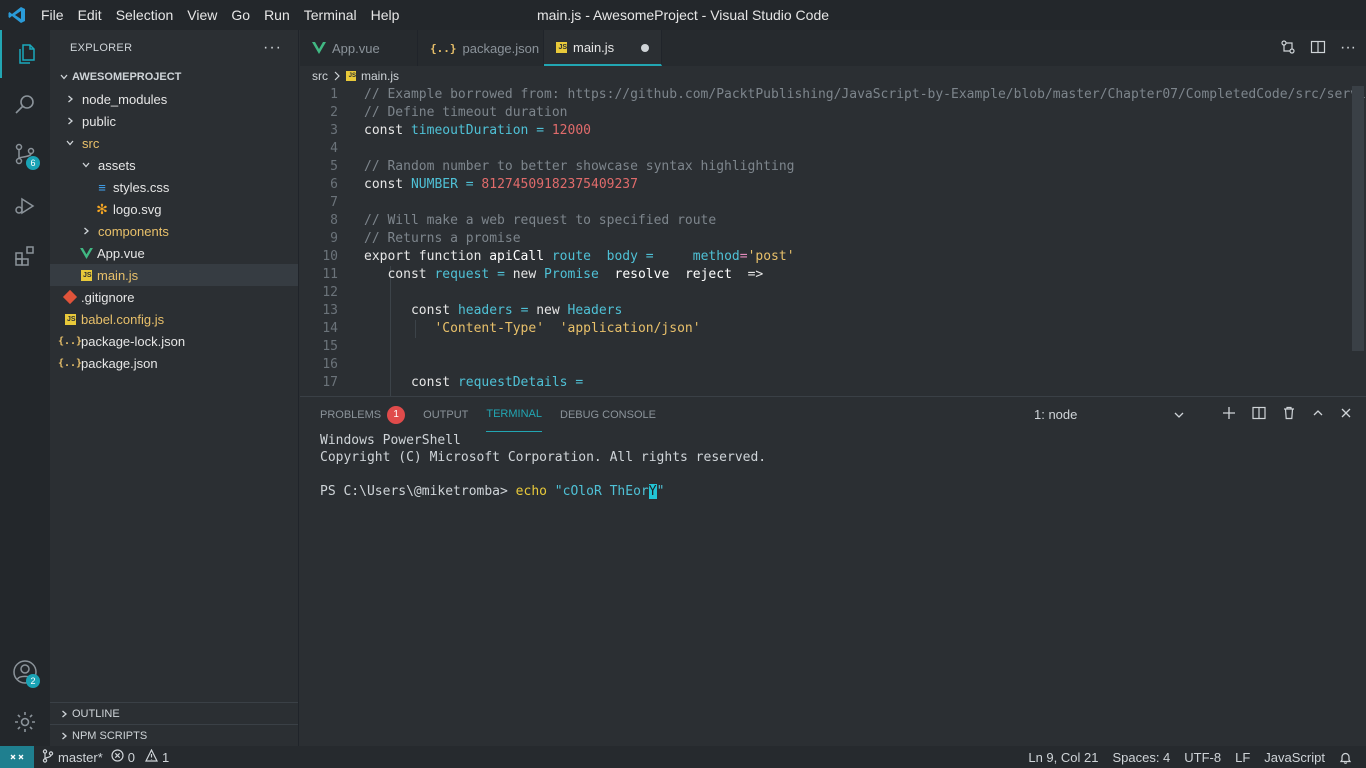 The width and height of the screenshot is (1366, 768). I want to click on project-section-header: AWESOMEPROJECT, so click(174, 77).